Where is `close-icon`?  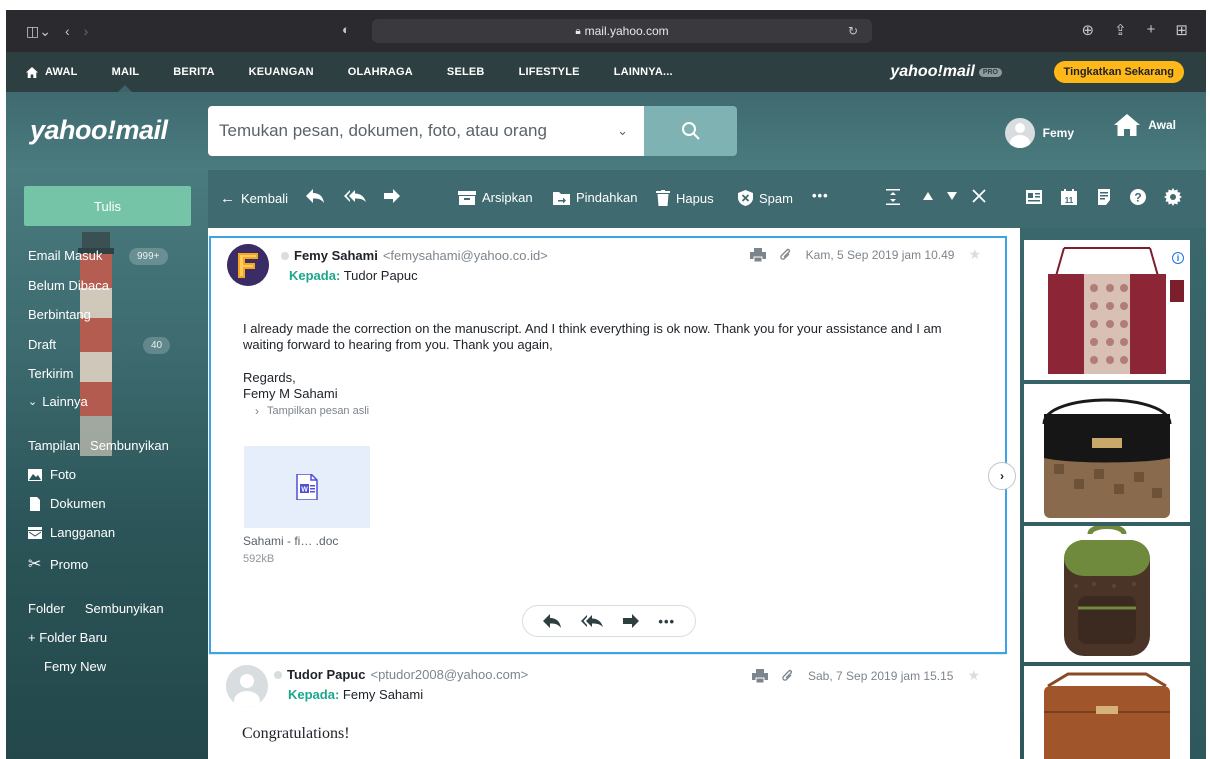
close-icon is located at coordinates (979, 196).